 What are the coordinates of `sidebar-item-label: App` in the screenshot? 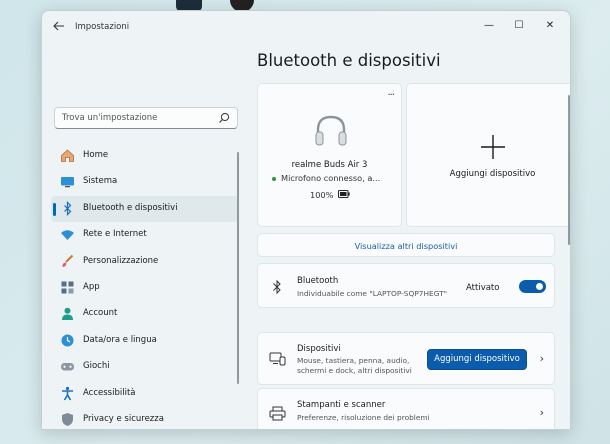 It's located at (91, 286).